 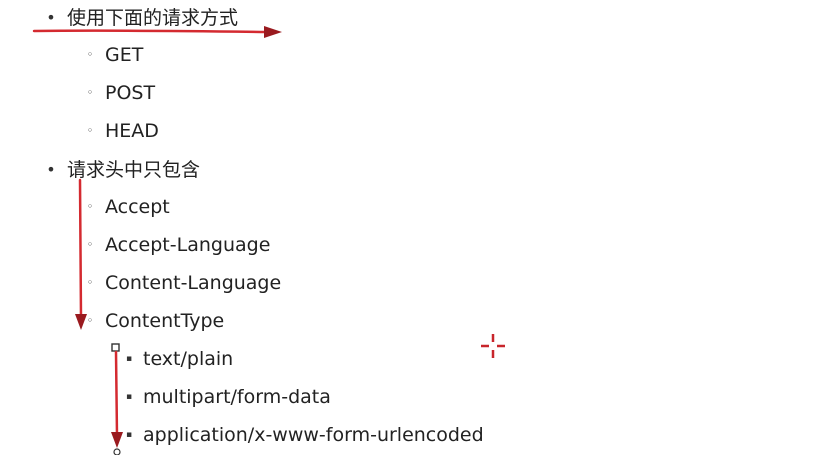 What do you see at coordinates (117, 451) in the screenshot?
I see `end-marker` at bounding box center [117, 451].